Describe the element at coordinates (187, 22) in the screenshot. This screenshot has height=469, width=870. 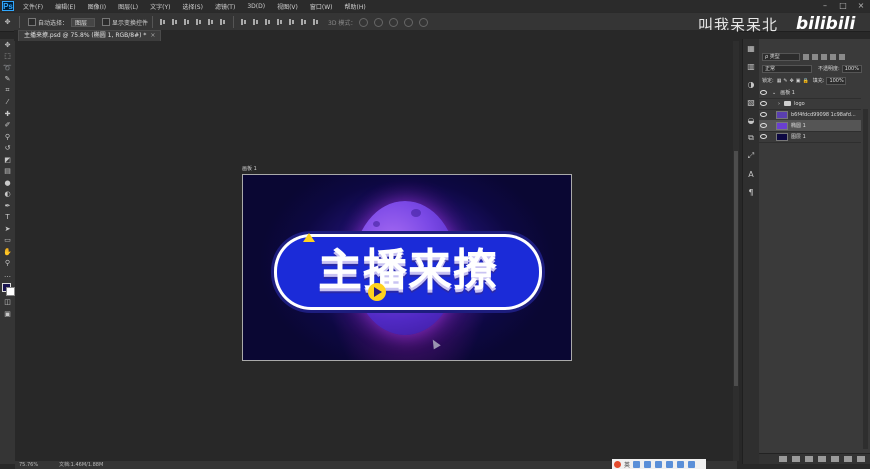
I see `align-bottom-icon` at that location.